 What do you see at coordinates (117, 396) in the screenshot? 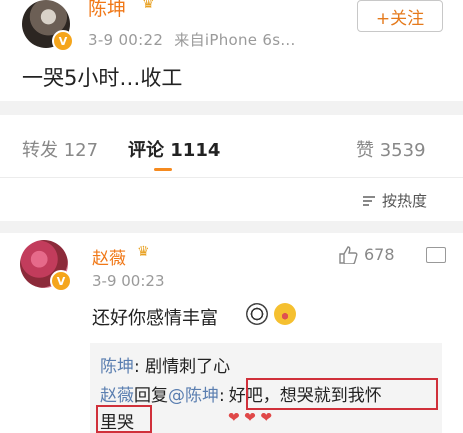
I see `reply-author: 赵薇` at bounding box center [117, 396].